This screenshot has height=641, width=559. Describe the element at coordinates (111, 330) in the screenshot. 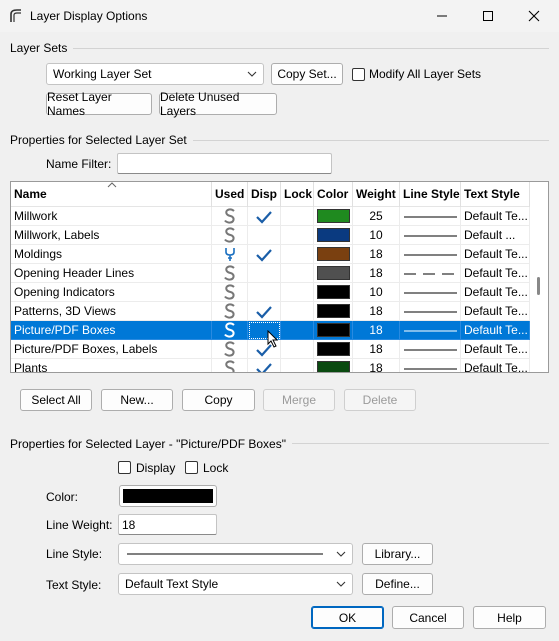

I see `layer-name-cell: Picture/PDF Boxes` at that location.